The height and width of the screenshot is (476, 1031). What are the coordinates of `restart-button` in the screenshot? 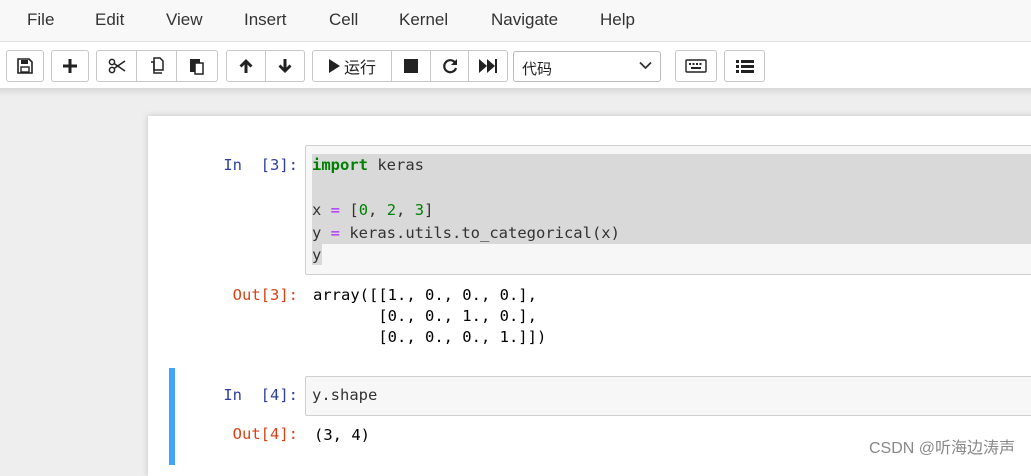 It's located at (450, 66).